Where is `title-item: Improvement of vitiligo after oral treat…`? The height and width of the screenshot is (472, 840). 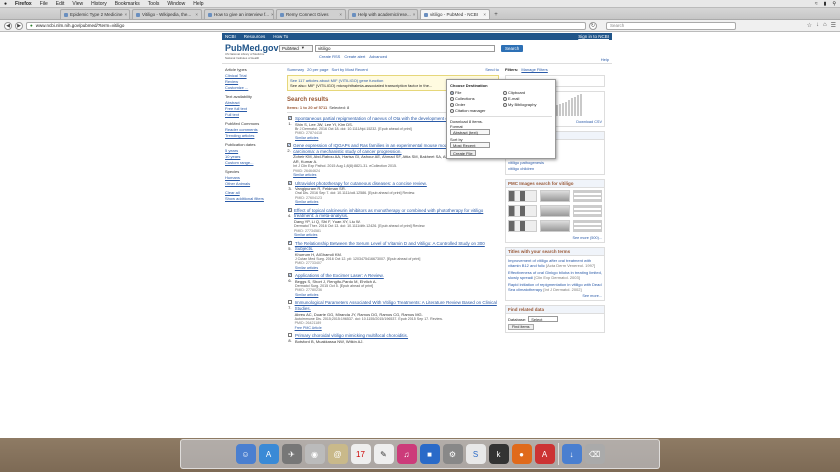 title-item: Improvement of vitiligo after oral treat… is located at coordinates (555, 263).